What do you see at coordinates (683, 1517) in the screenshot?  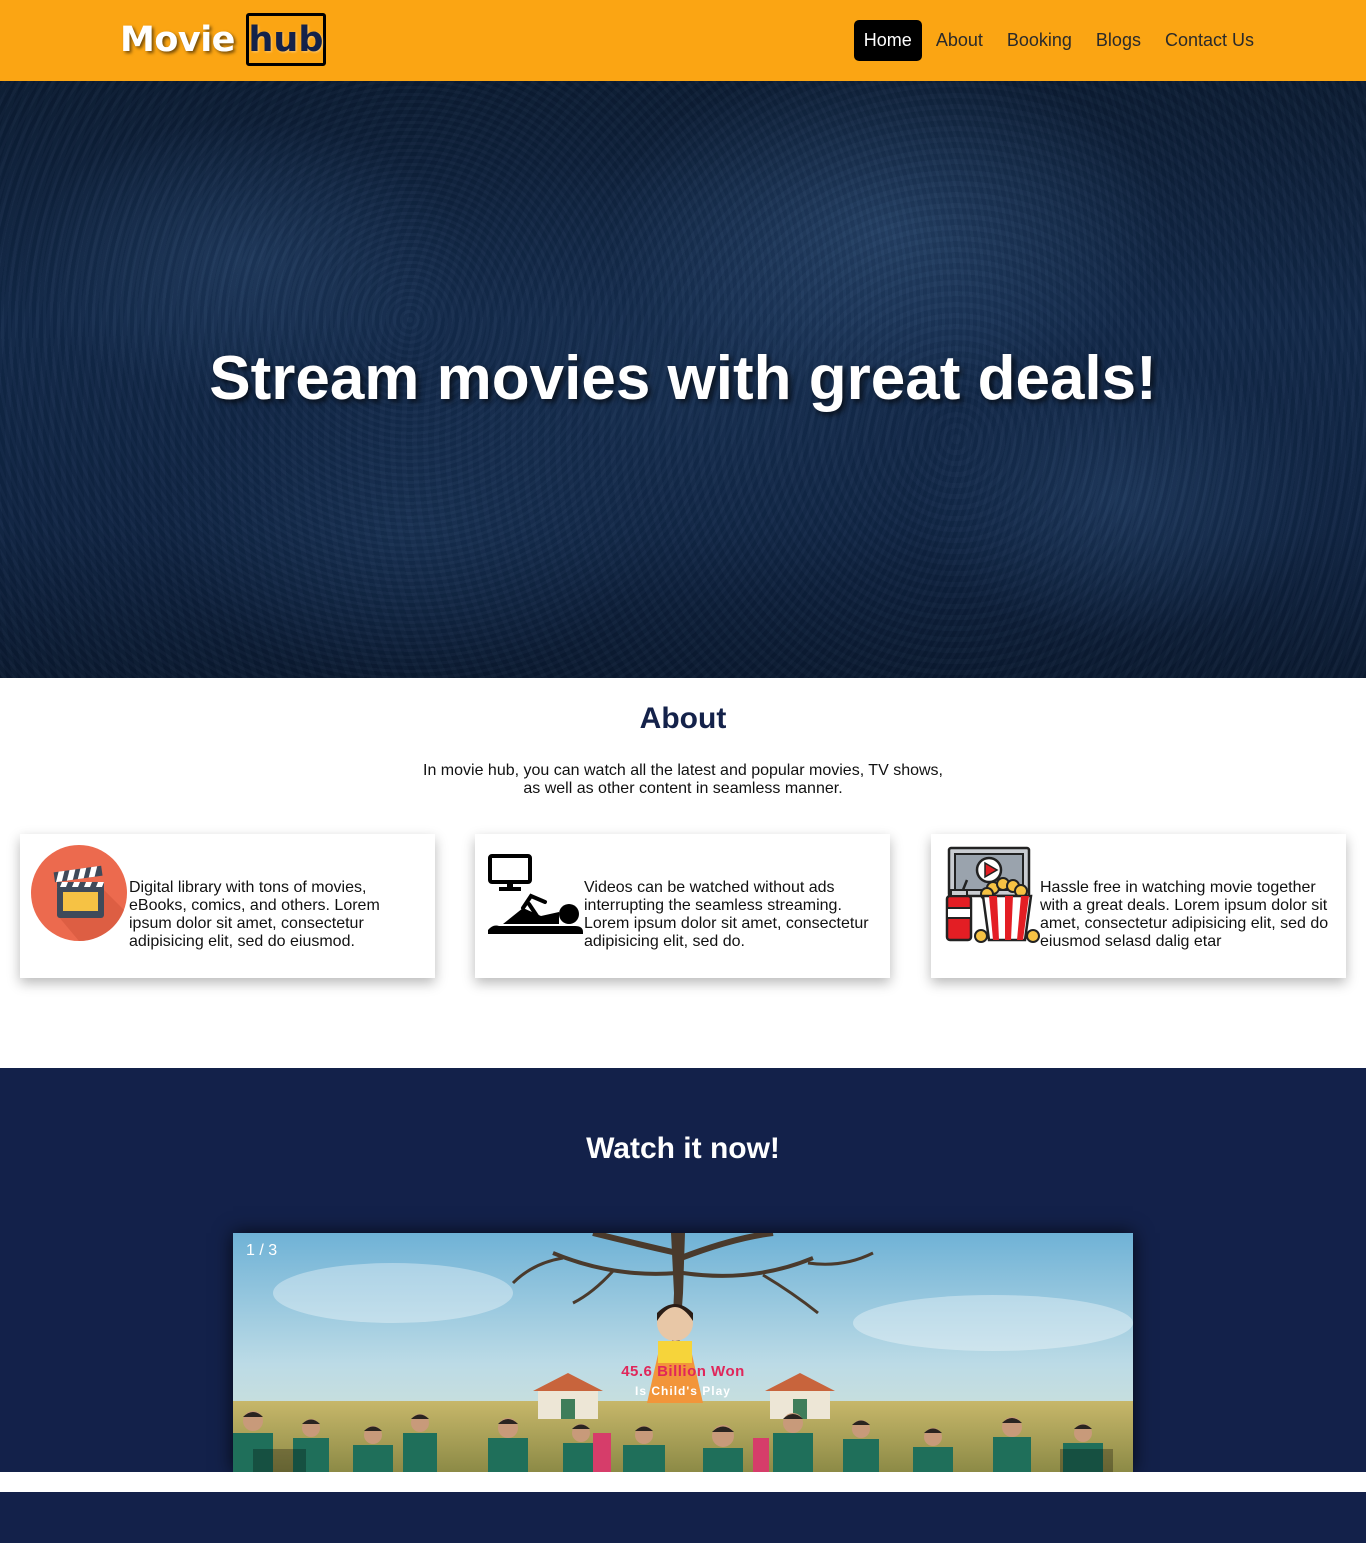 I see `footer` at bounding box center [683, 1517].